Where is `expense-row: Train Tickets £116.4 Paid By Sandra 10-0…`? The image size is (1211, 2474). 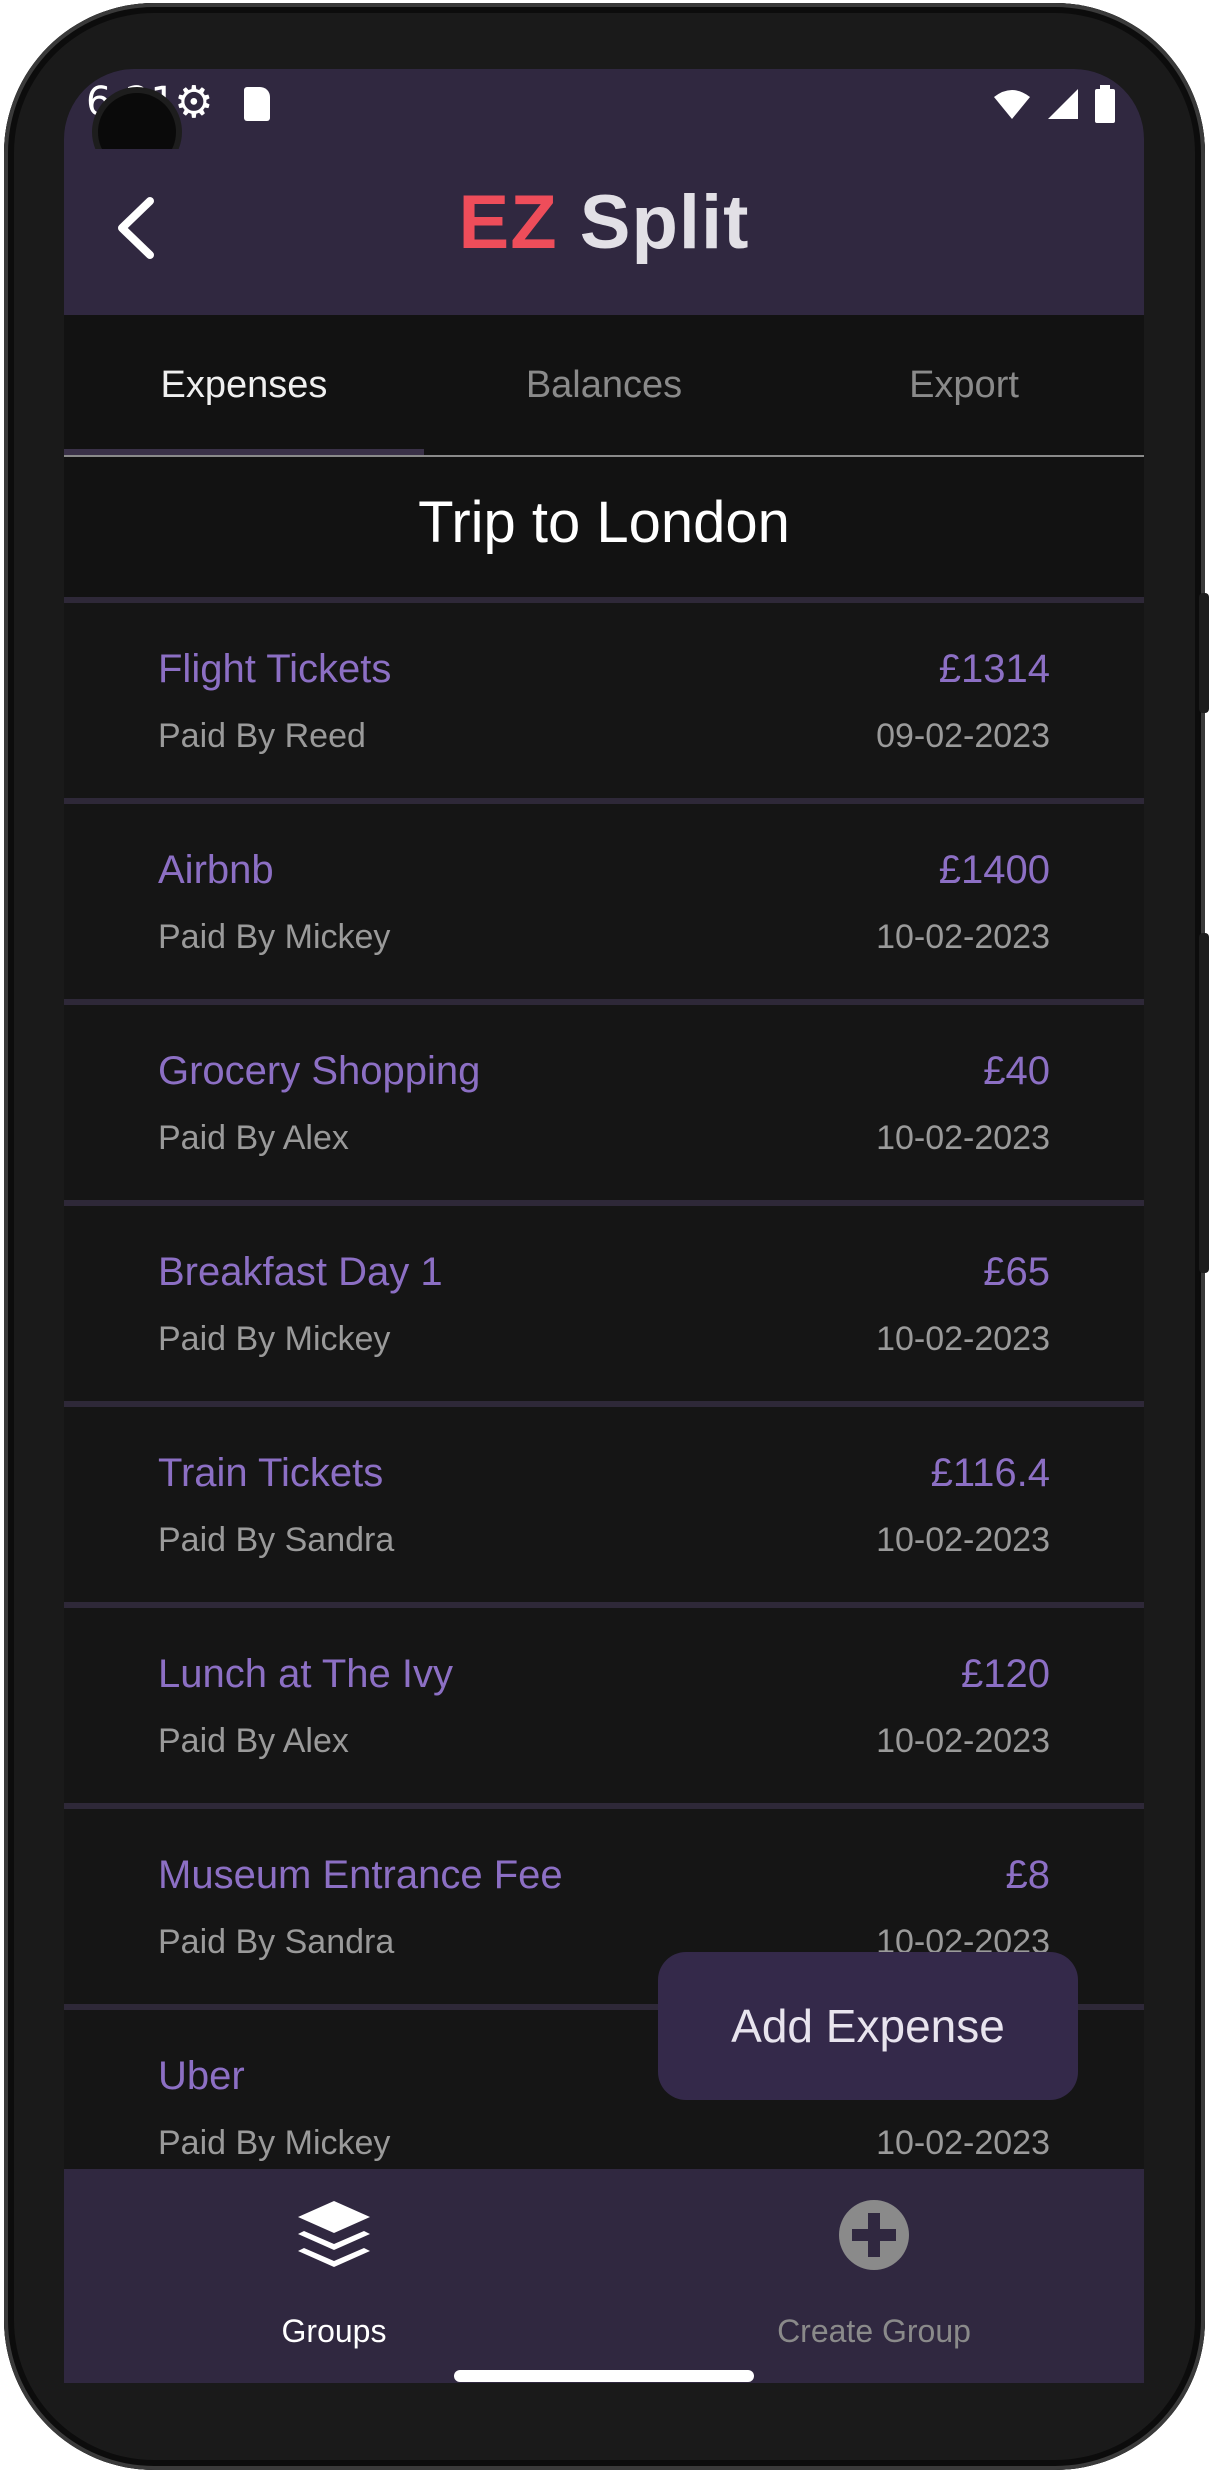 expense-row: Train Tickets £116.4 Paid By Sandra 10-0… is located at coordinates (604, 1502).